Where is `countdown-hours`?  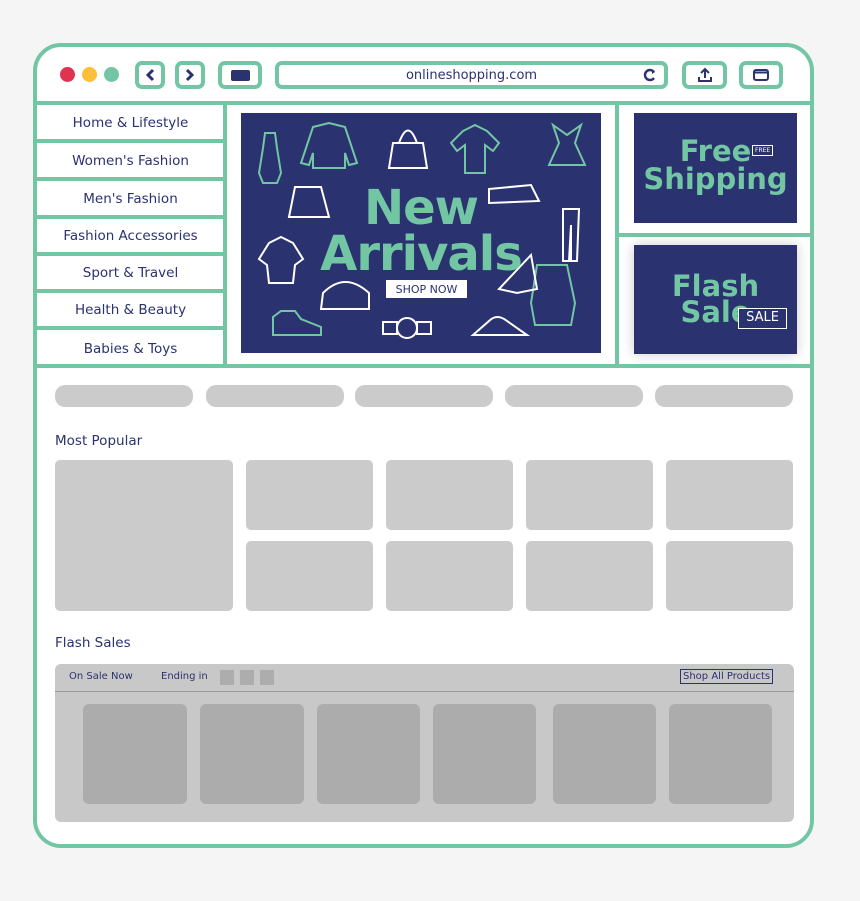 countdown-hours is located at coordinates (227, 677).